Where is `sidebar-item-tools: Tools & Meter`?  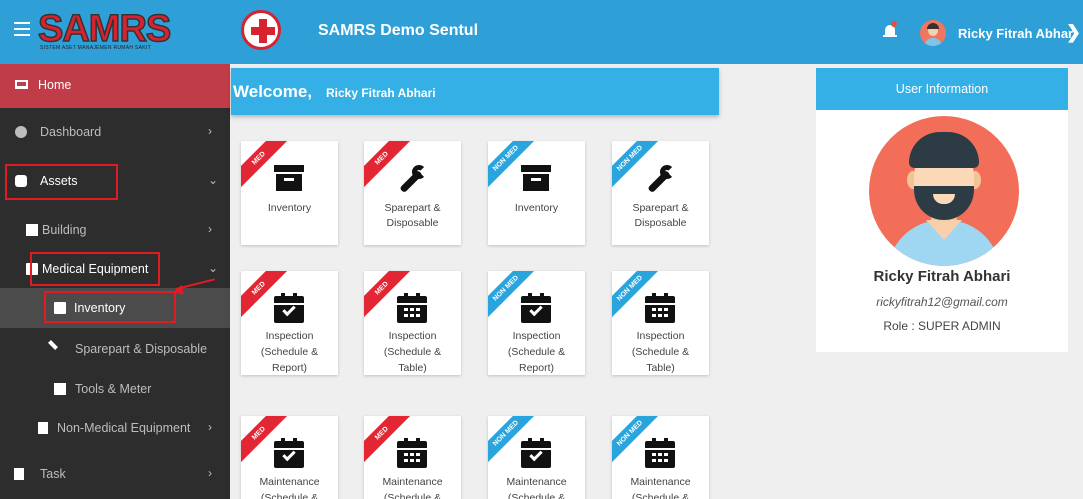 sidebar-item-tools: Tools & Meter is located at coordinates (115, 389).